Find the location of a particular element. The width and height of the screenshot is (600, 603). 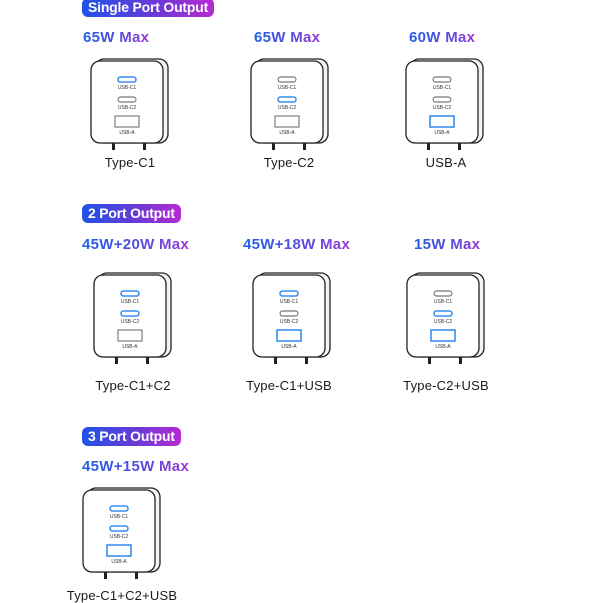

config-label: Type-C2+USB is located at coordinates (446, 385).